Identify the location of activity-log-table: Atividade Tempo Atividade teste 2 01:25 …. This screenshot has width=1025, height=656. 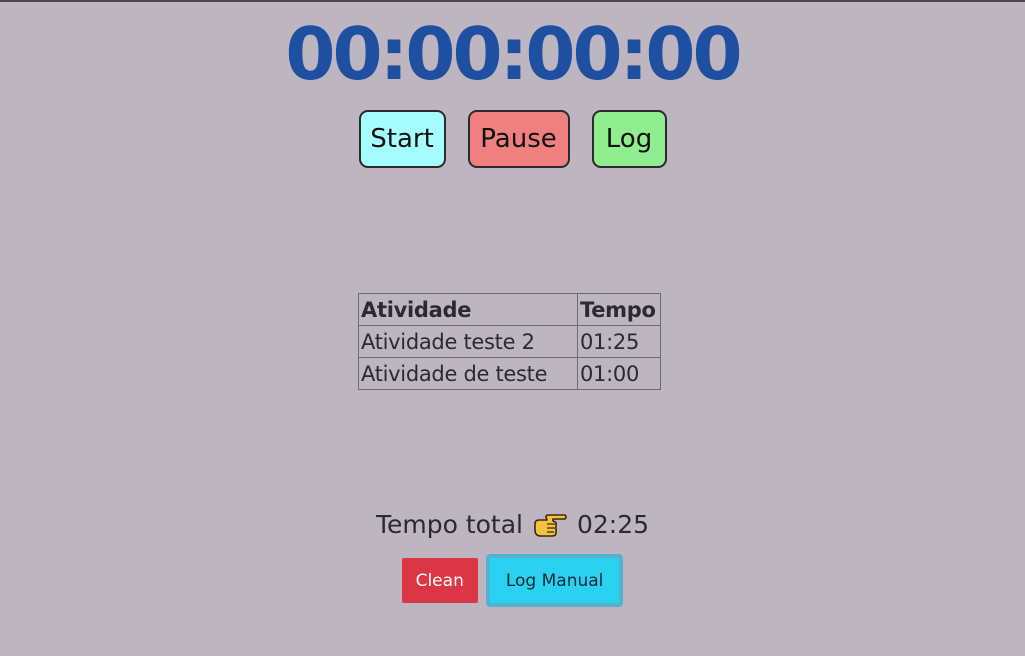
(509, 341).